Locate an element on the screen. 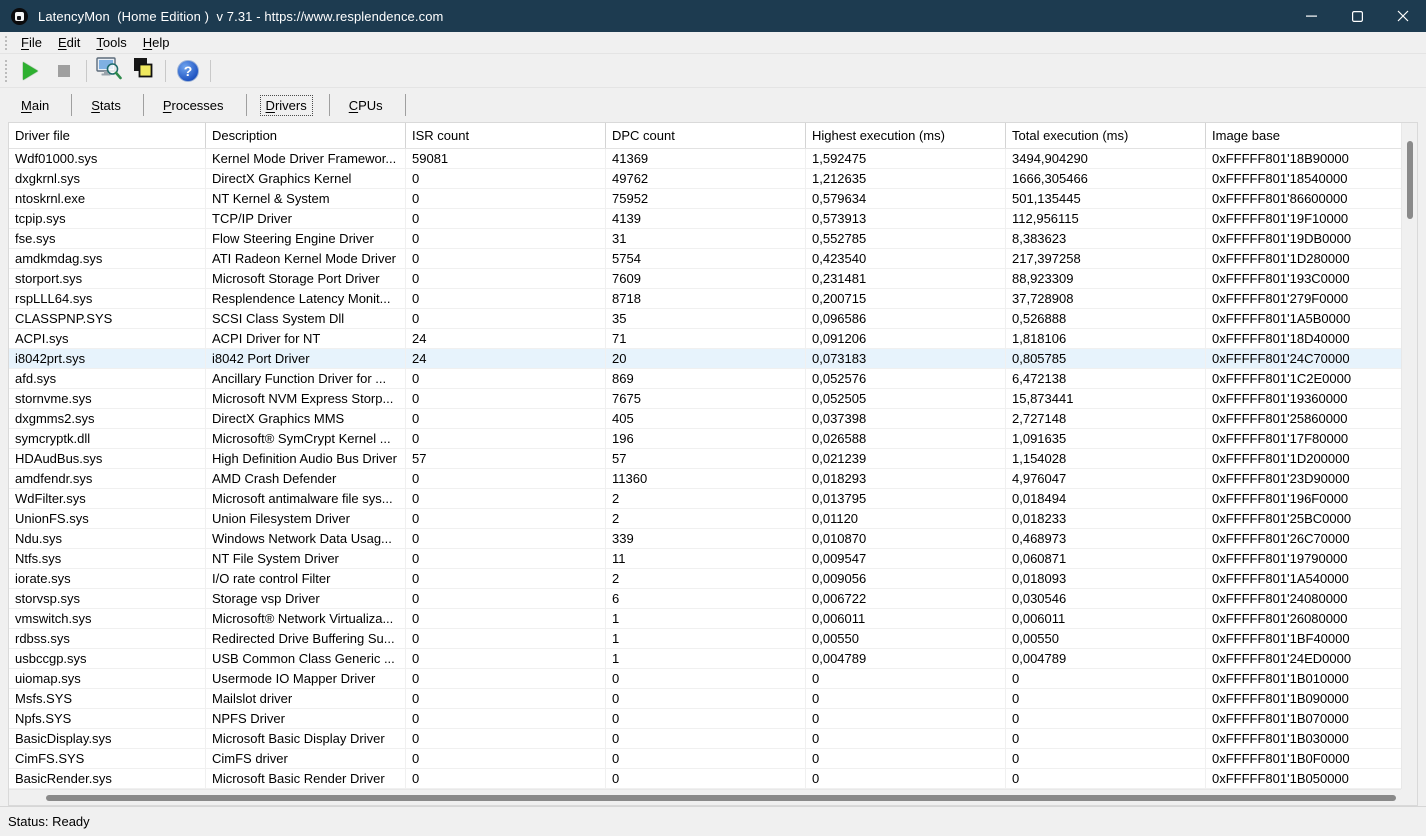 The width and height of the screenshot is (1426, 836). horizontal-scrollbar is located at coordinates (705, 797).